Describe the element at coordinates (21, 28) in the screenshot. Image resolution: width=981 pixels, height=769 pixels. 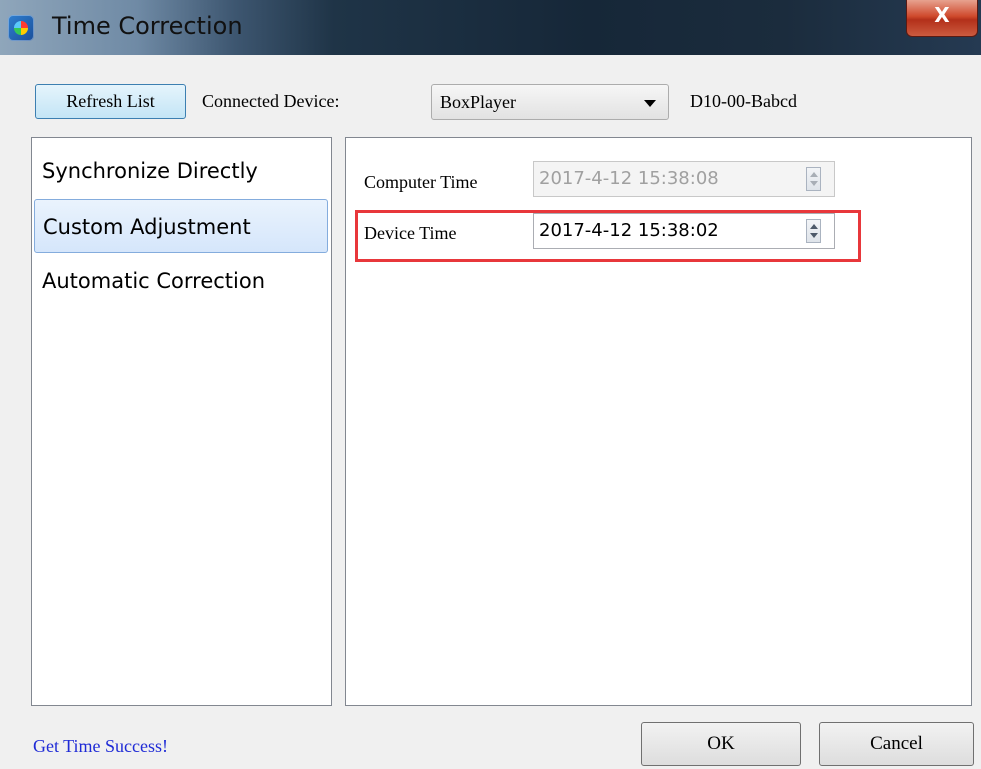
I see `app-icon` at that location.